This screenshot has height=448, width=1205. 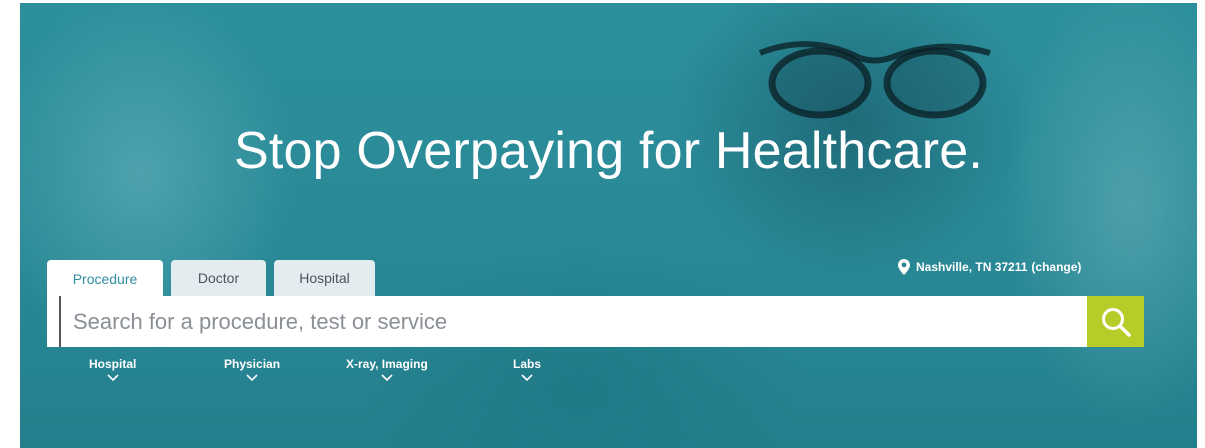 I want to click on location-selector: Nashville, TN 37211 (change), so click(x=989, y=267).